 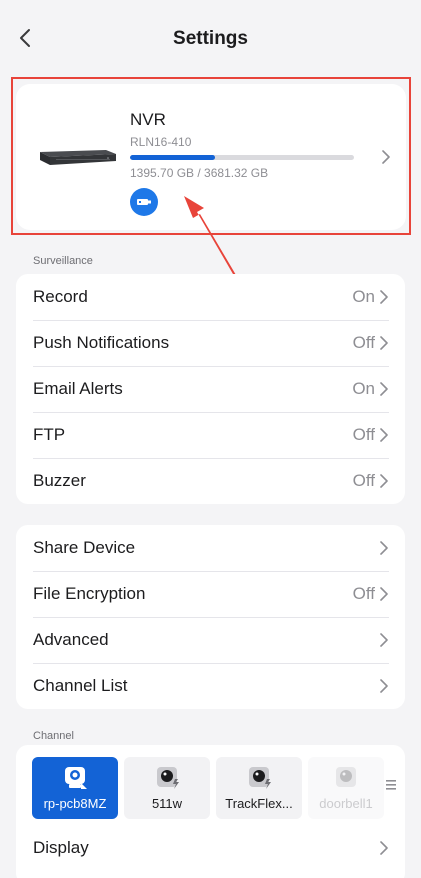 What do you see at coordinates (210, 848) in the screenshot?
I see `settings-row-display: Display` at bounding box center [210, 848].